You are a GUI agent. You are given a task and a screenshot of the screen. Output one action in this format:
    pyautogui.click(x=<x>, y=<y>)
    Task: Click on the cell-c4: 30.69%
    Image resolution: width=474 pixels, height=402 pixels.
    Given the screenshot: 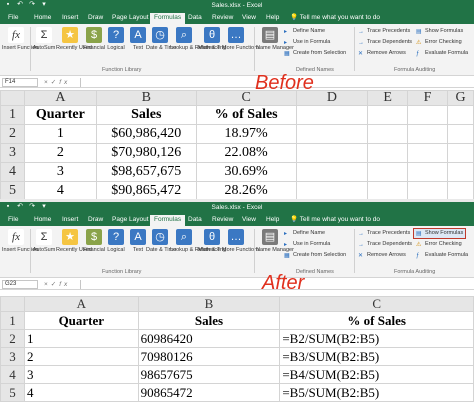 What is the action you would take?
    pyautogui.click(x=246, y=172)
    